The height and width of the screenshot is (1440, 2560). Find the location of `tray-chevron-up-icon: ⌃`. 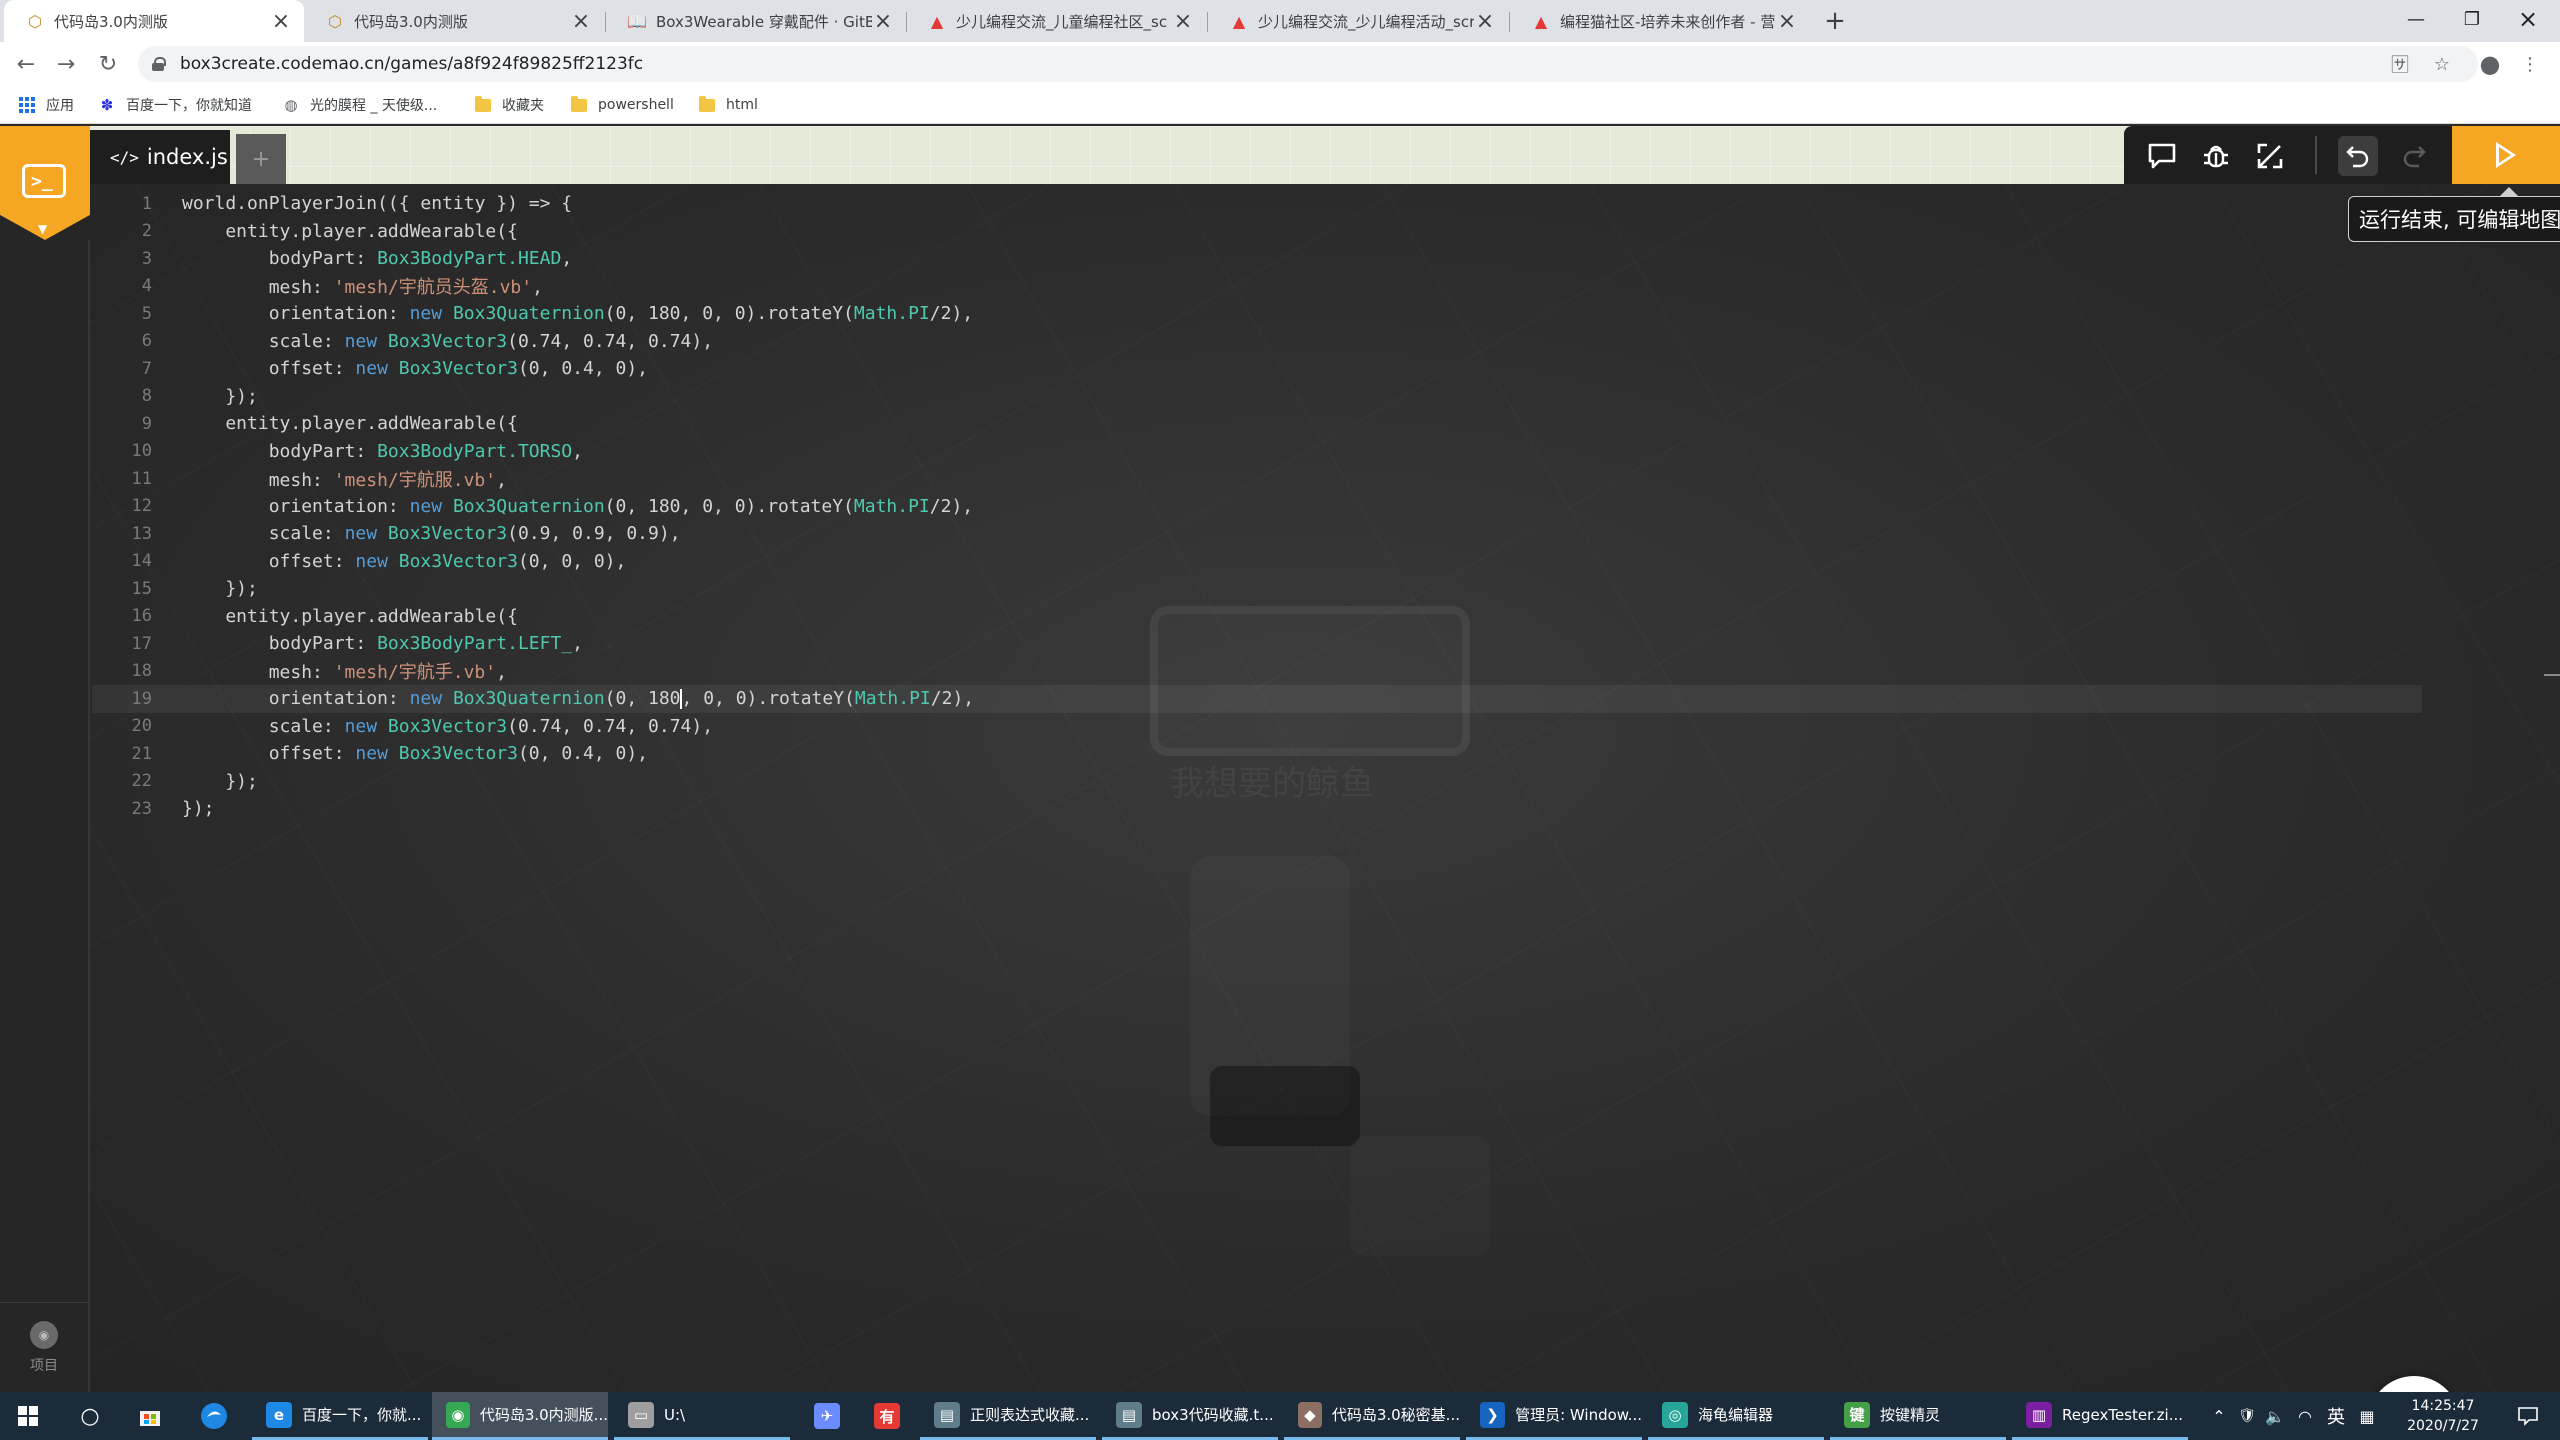

tray-chevron-up-icon: ⌃ is located at coordinates (2219, 1416).